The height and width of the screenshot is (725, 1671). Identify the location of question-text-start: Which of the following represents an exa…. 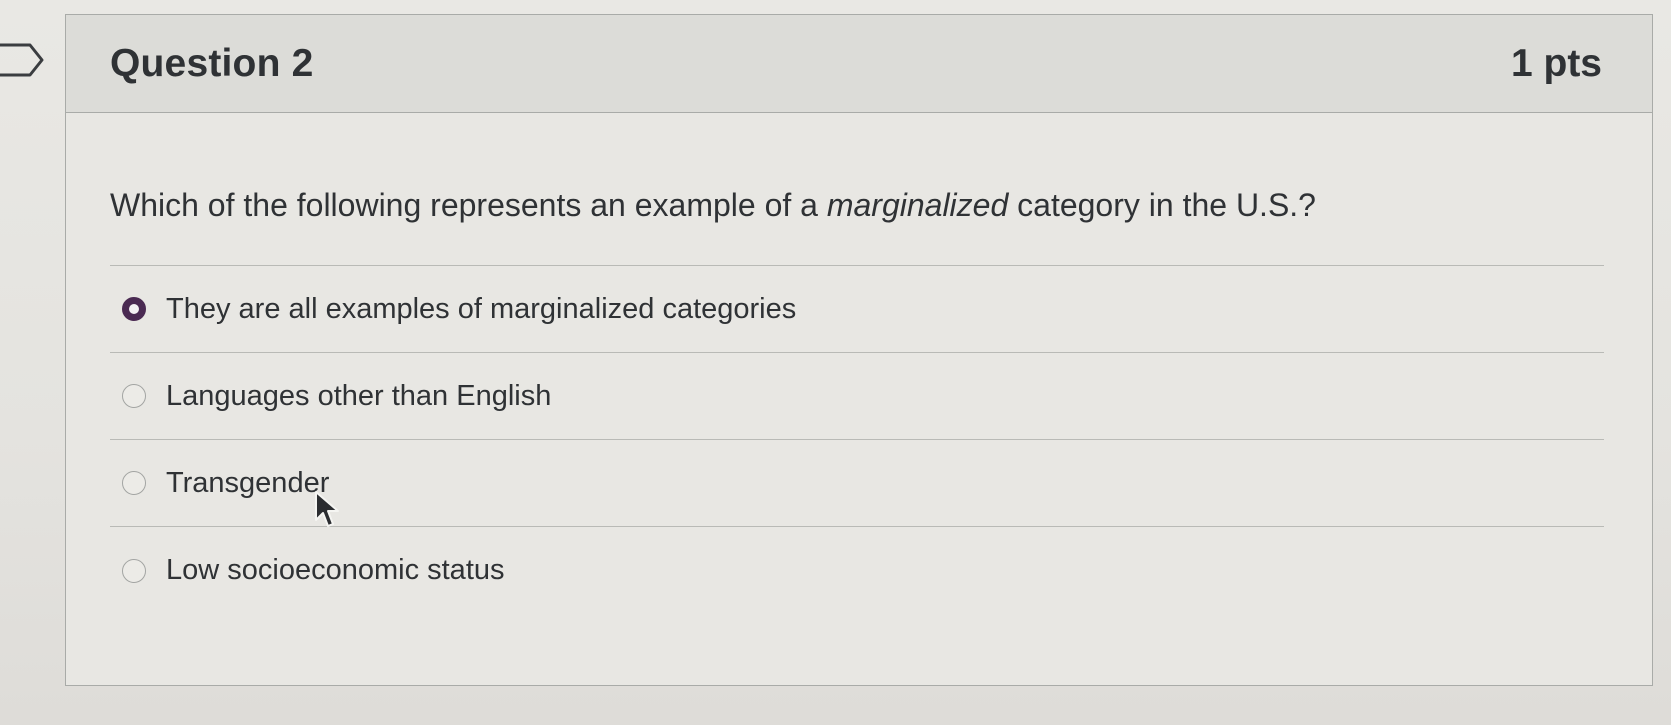
(468, 205).